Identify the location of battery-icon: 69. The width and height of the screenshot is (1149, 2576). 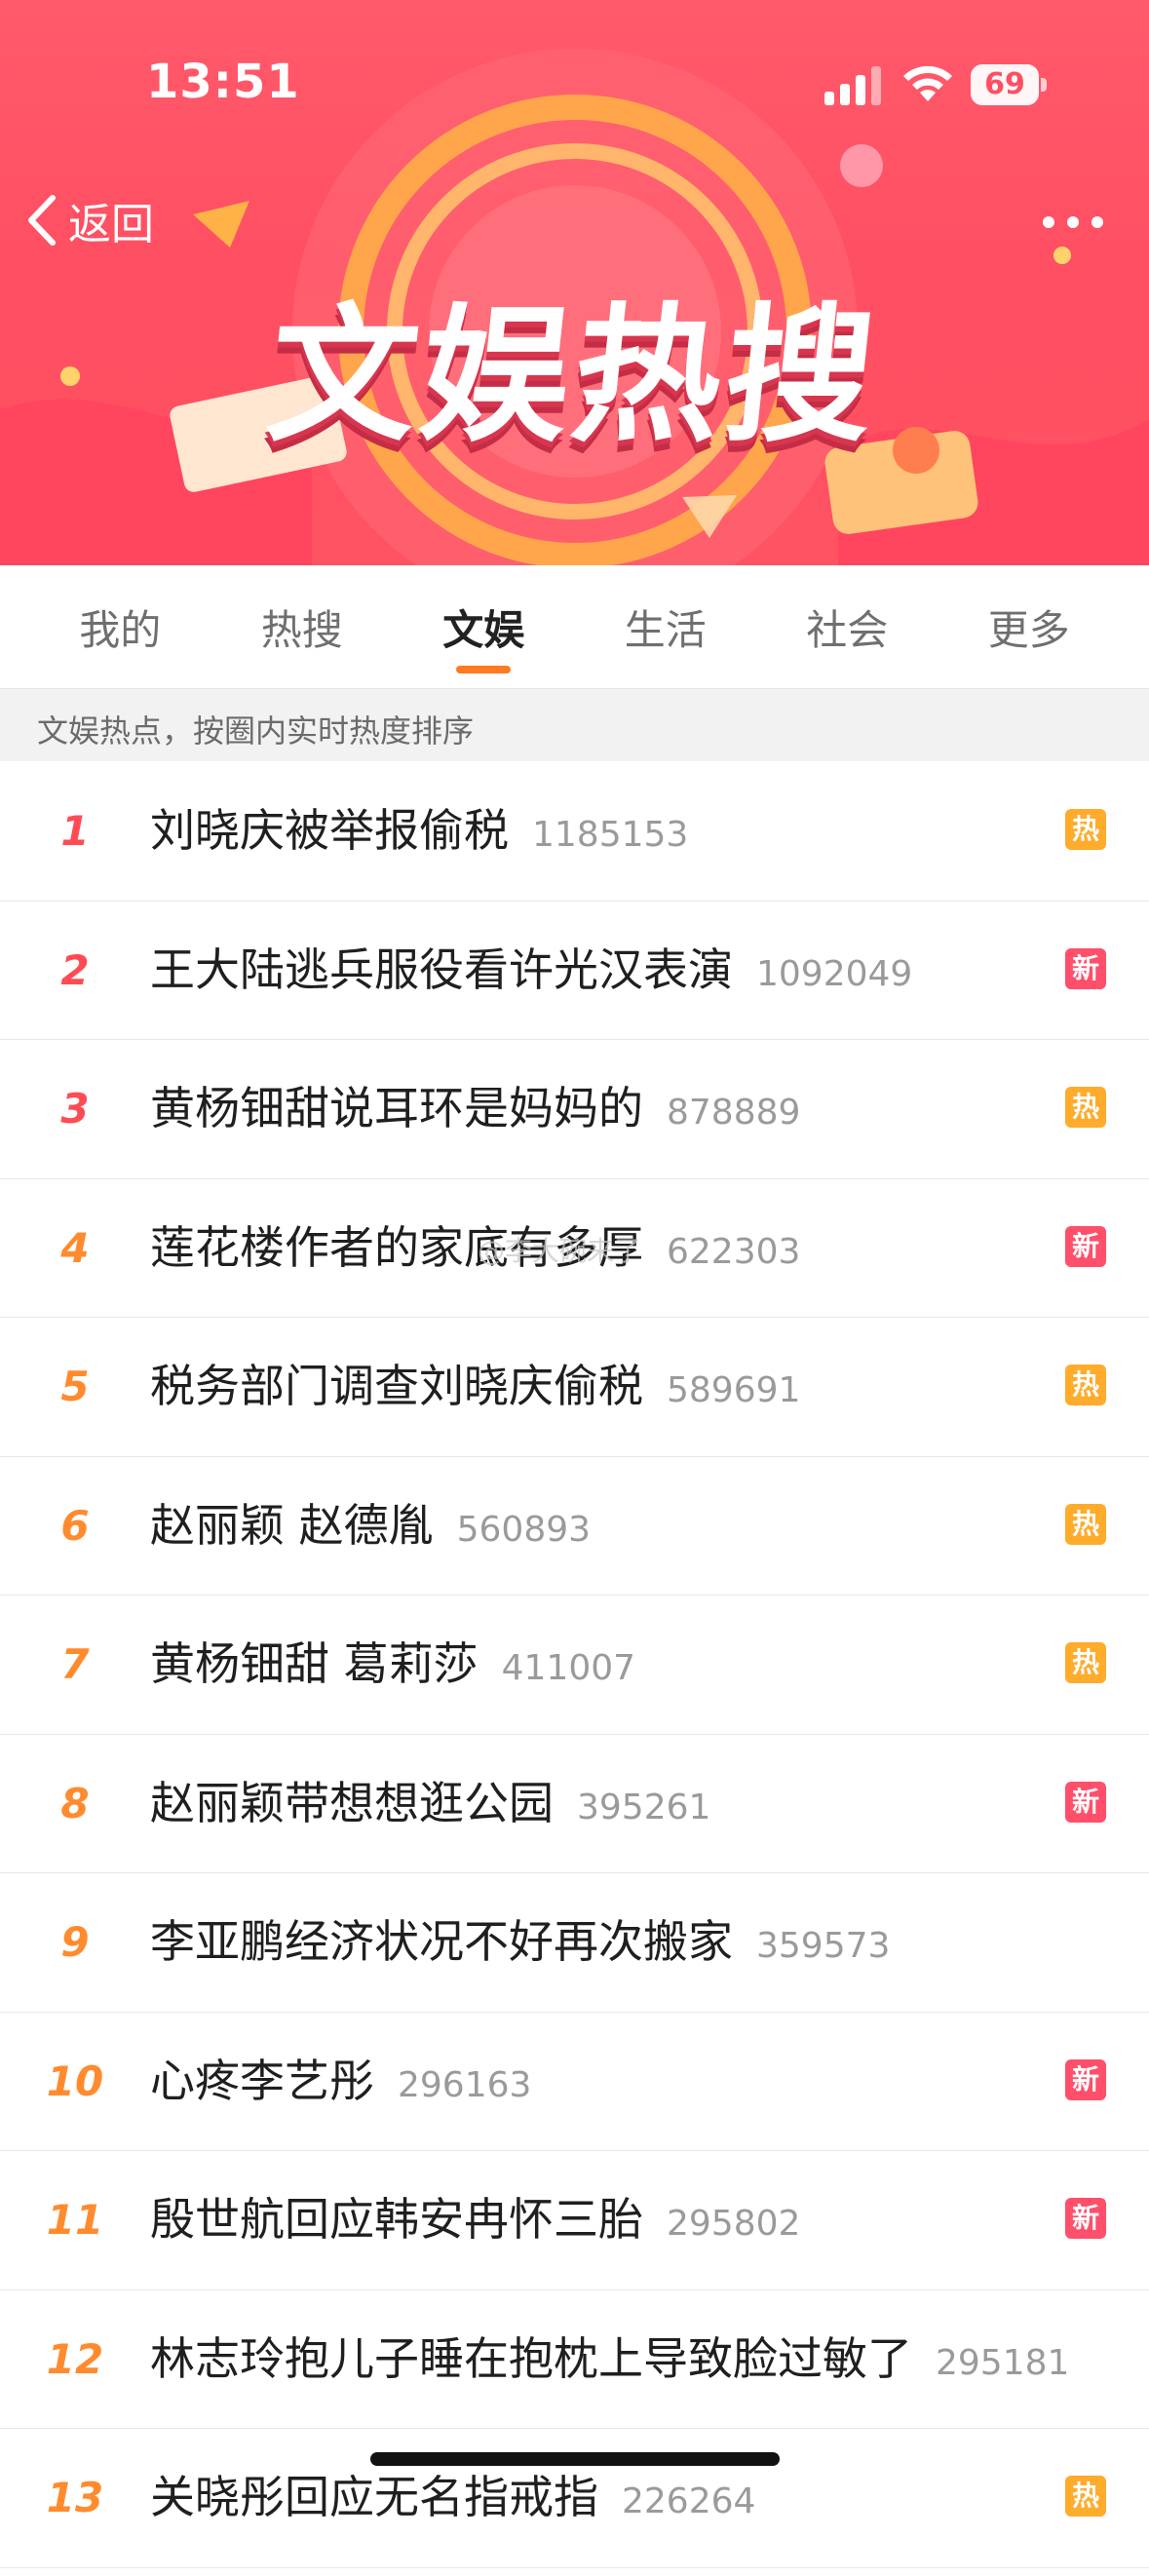
(1010, 84).